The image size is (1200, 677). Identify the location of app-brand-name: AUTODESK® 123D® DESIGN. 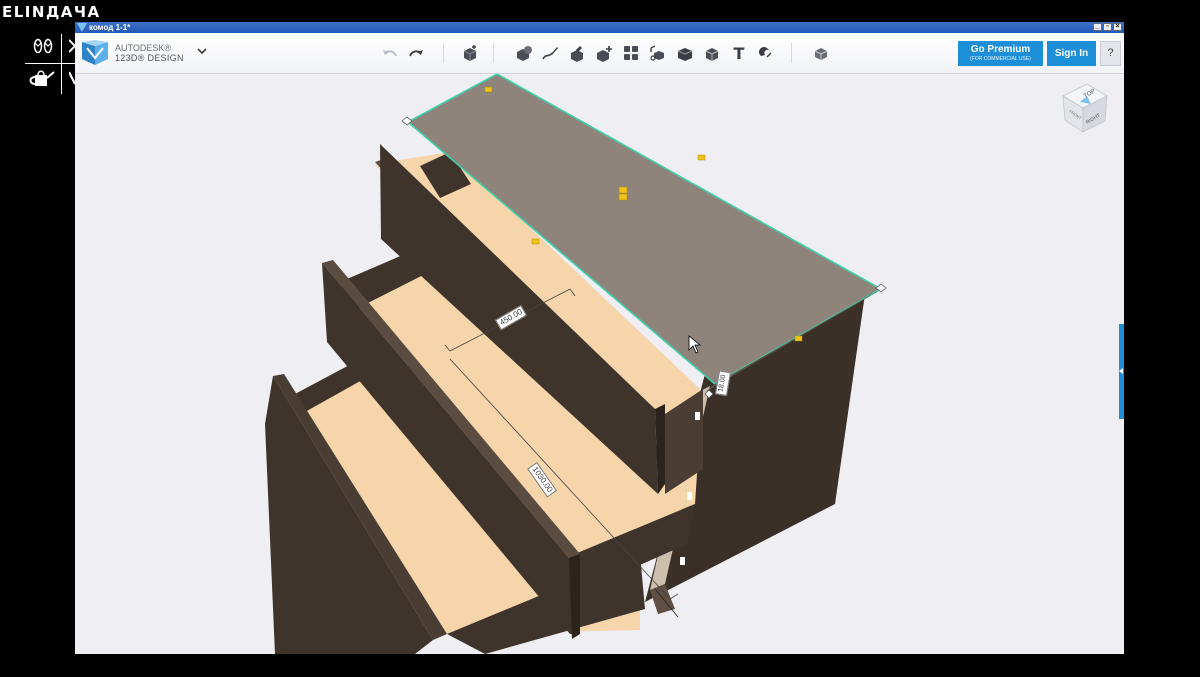
(149, 53).